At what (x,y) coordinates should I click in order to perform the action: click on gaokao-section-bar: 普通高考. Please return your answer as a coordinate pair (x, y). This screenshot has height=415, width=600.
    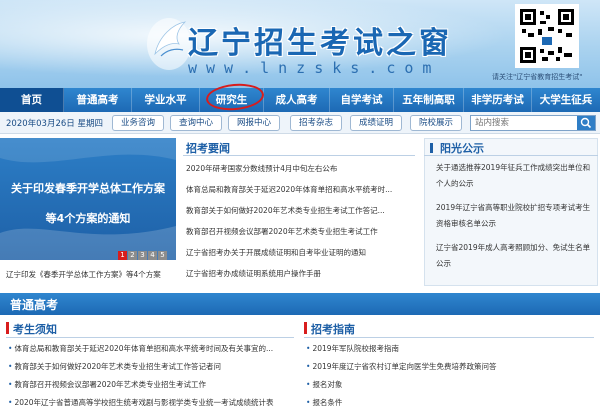
    Looking at the image, I should click on (300, 304).